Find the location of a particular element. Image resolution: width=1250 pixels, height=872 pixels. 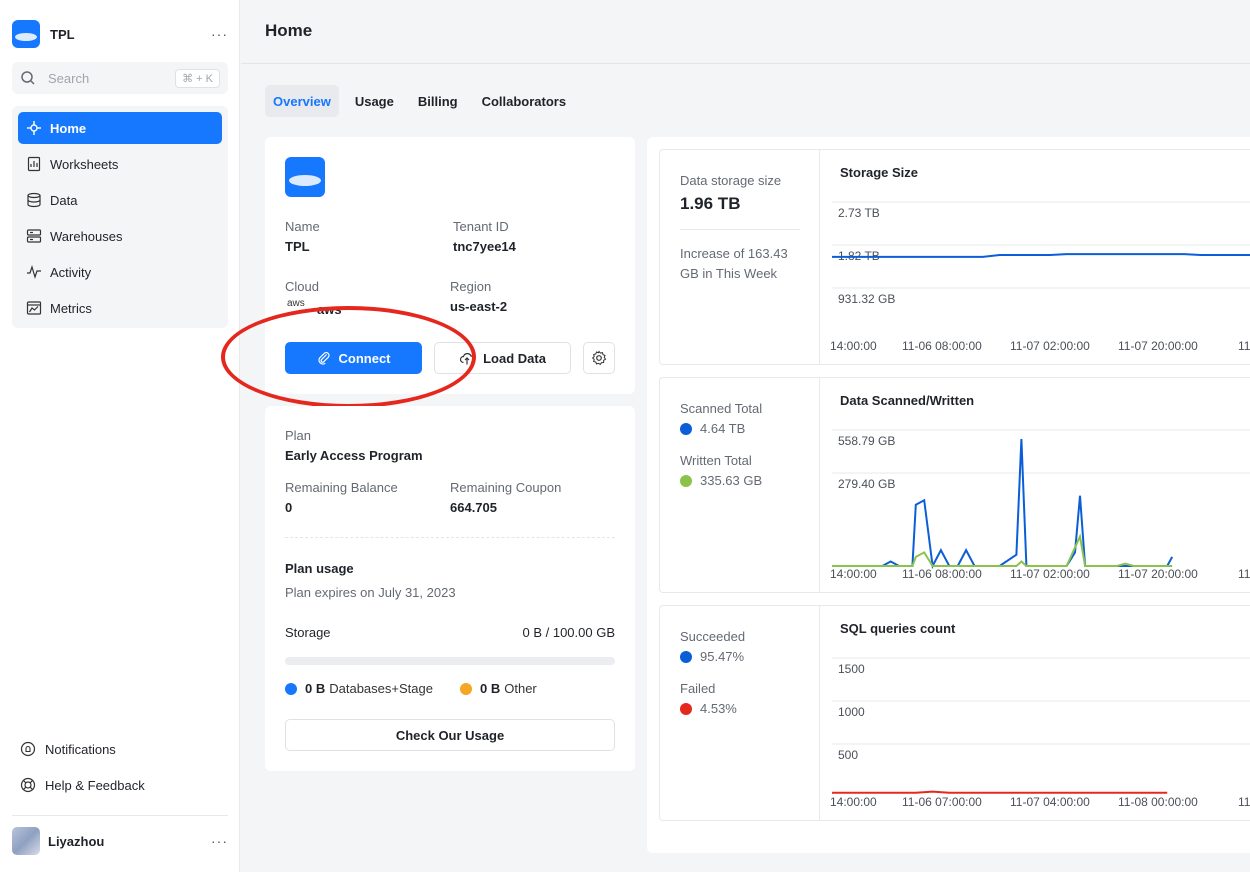

settings-button is located at coordinates (599, 358).